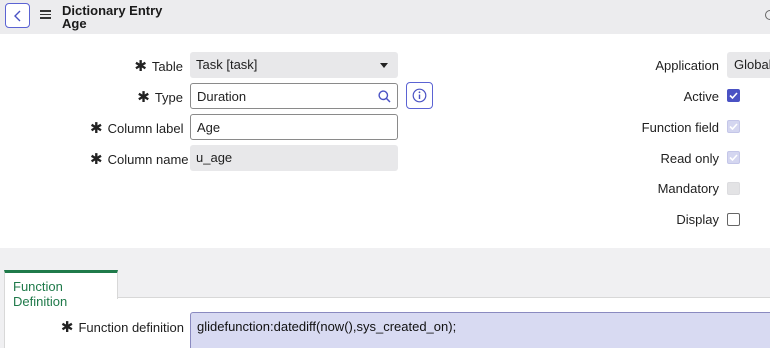 The width and height of the screenshot is (770, 348). Describe the element at coordinates (158, 66) in the screenshot. I see `table-label: ✱ Table` at that location.